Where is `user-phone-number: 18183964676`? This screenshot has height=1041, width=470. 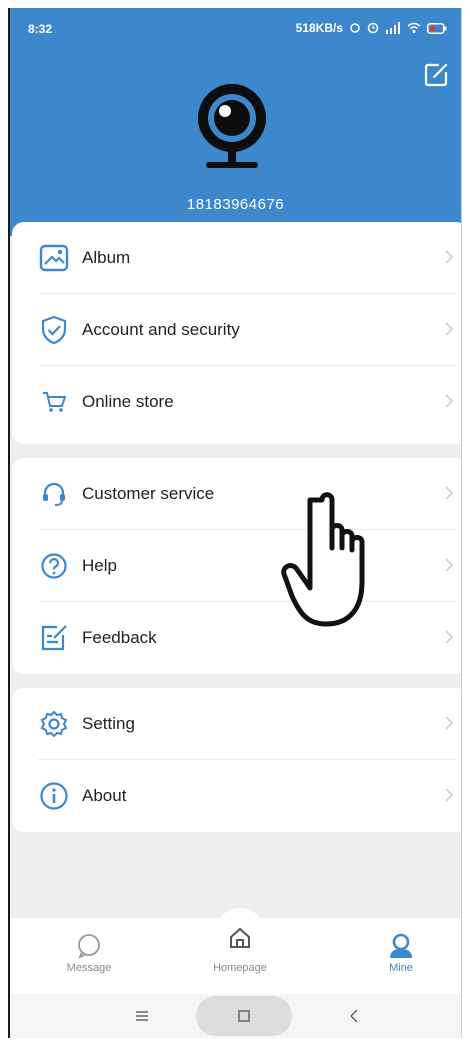
user-phone-number: 18183964676 is located at coordinates (235, 204).